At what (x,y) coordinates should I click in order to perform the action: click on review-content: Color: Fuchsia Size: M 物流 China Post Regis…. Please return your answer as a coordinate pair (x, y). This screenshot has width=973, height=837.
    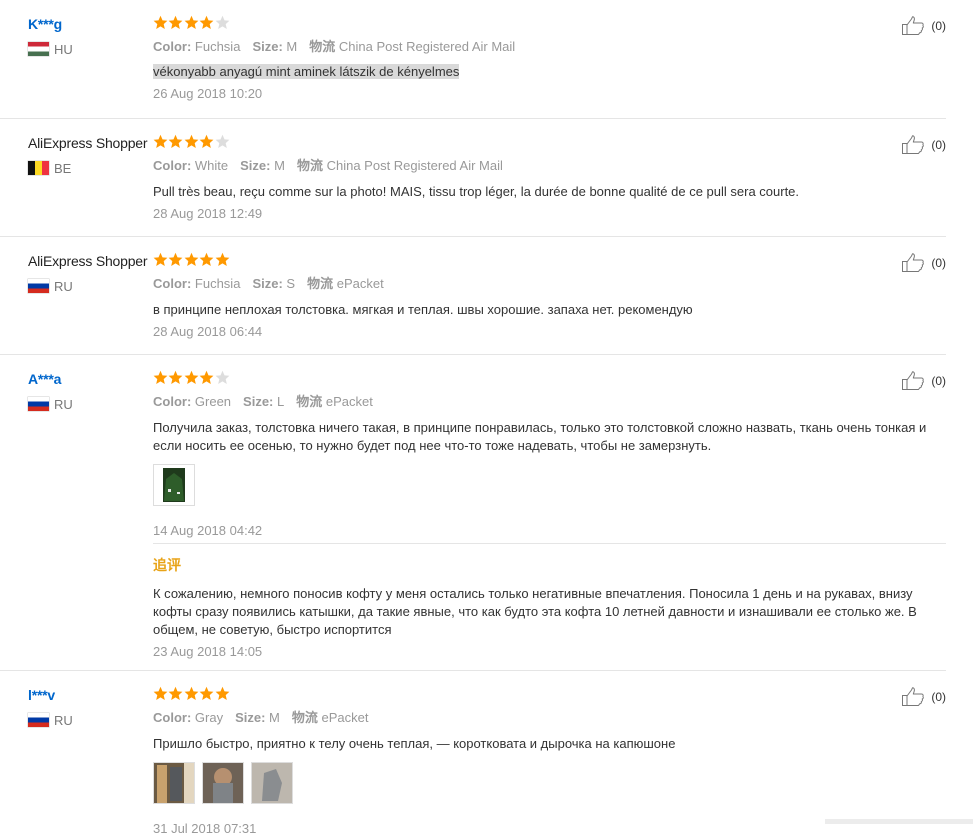
    Looking at the image, I should click on (549, 58).